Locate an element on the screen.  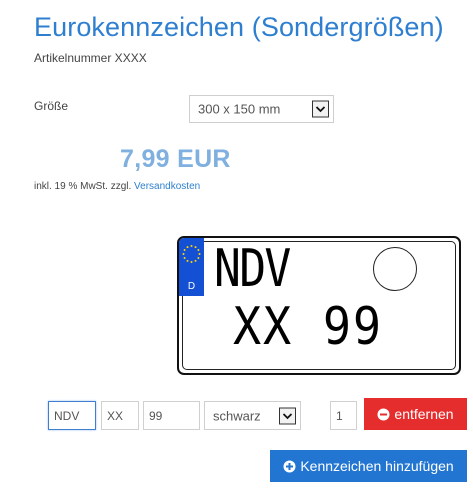
text-color-value: schwarz is located at coordinates (237, 415).